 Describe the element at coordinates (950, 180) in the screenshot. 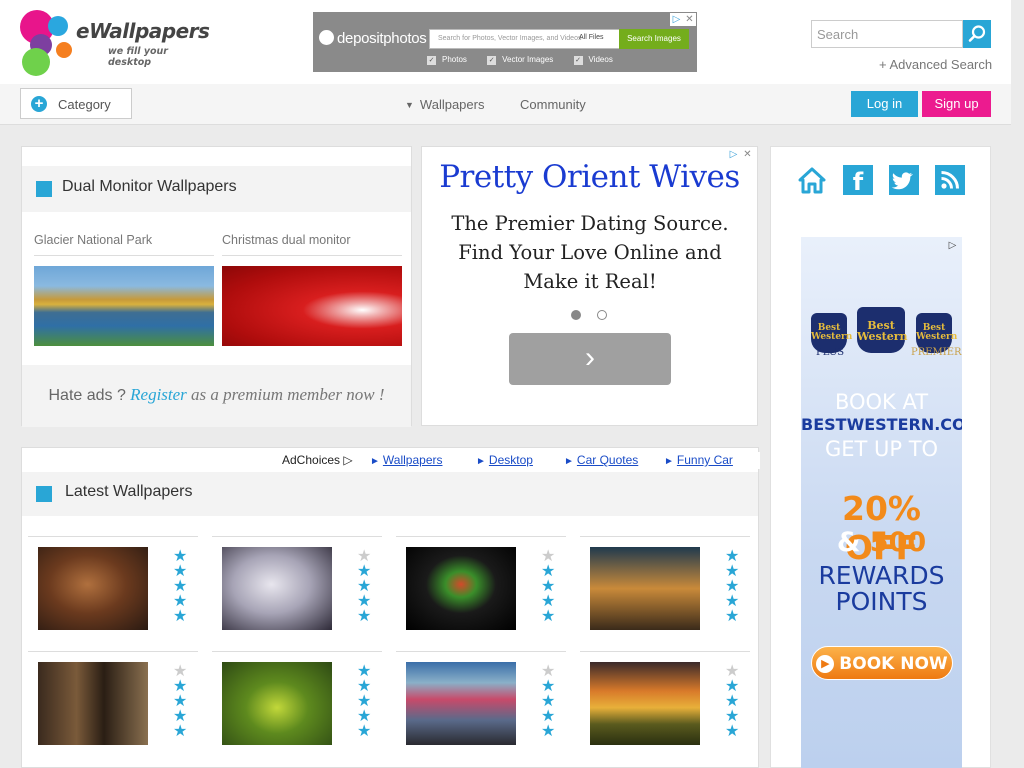

I see `rss-icon` at that location.